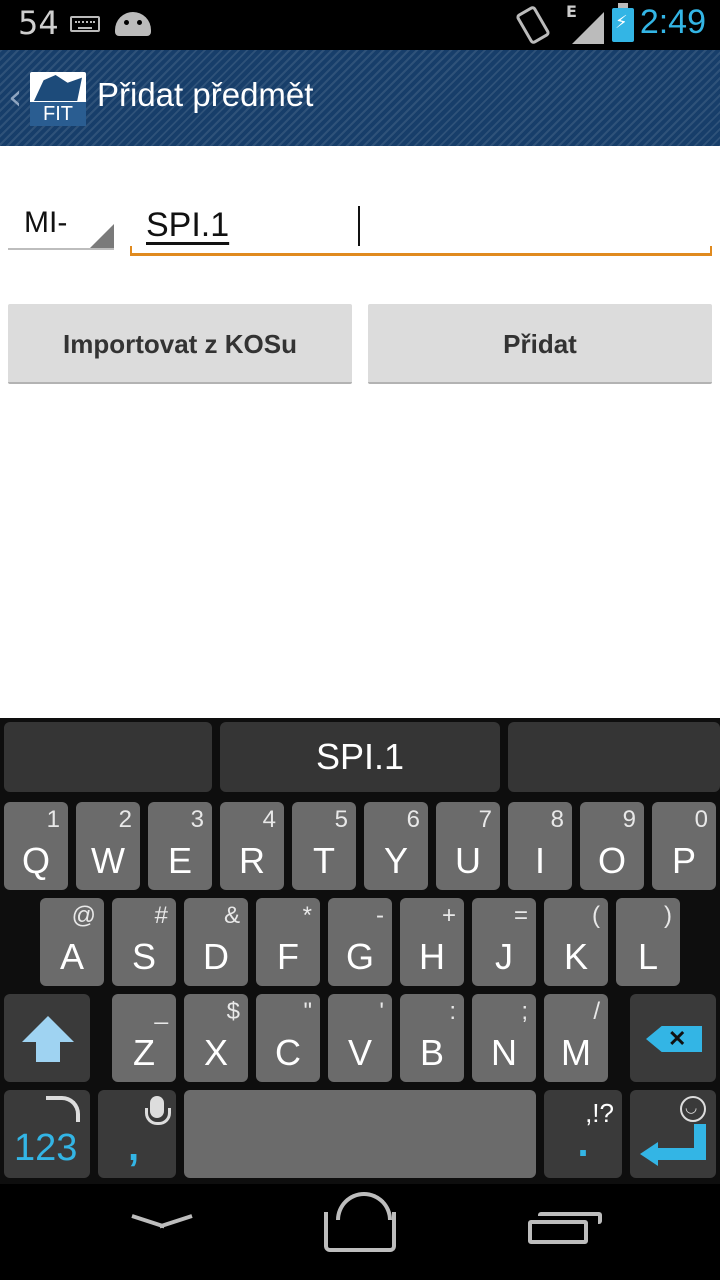 This screenshot has width=720, height=1280. Describe the element at coordinates (143, 956) in the screenshot. I see `key-primary-label: S` at that location.